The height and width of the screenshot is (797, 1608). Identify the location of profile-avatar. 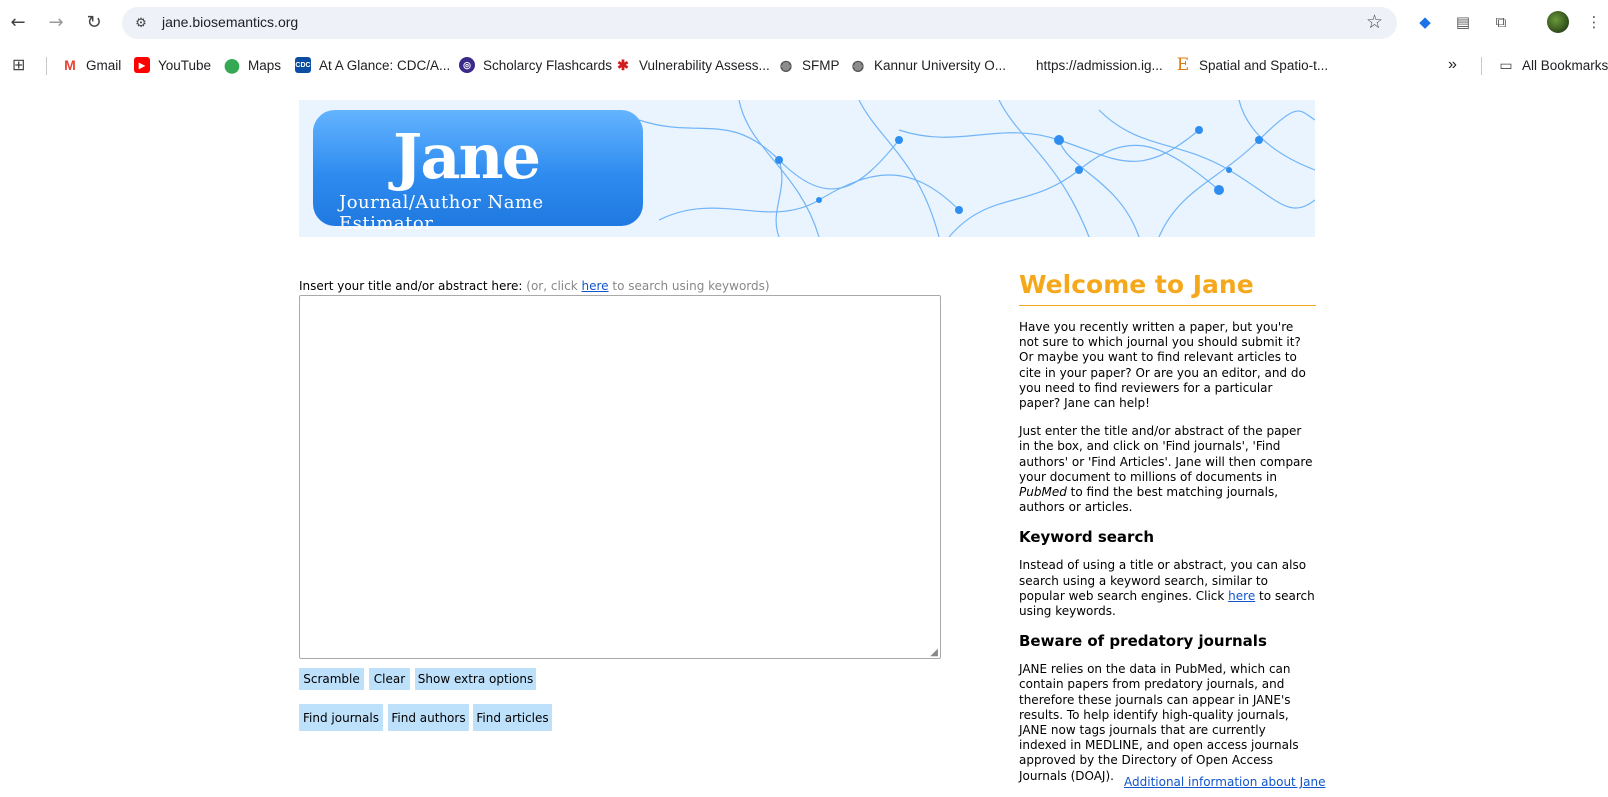
(1558, 22).